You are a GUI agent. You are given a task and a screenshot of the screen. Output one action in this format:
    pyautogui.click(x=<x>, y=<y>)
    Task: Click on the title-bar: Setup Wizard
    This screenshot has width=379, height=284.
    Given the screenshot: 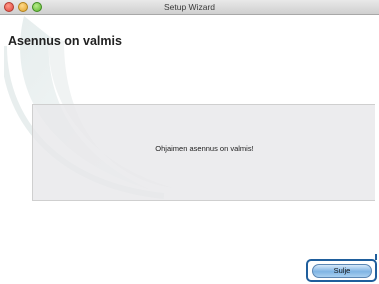 What is the action you would take?
    pyautogui.click(x=189, y=7)
    